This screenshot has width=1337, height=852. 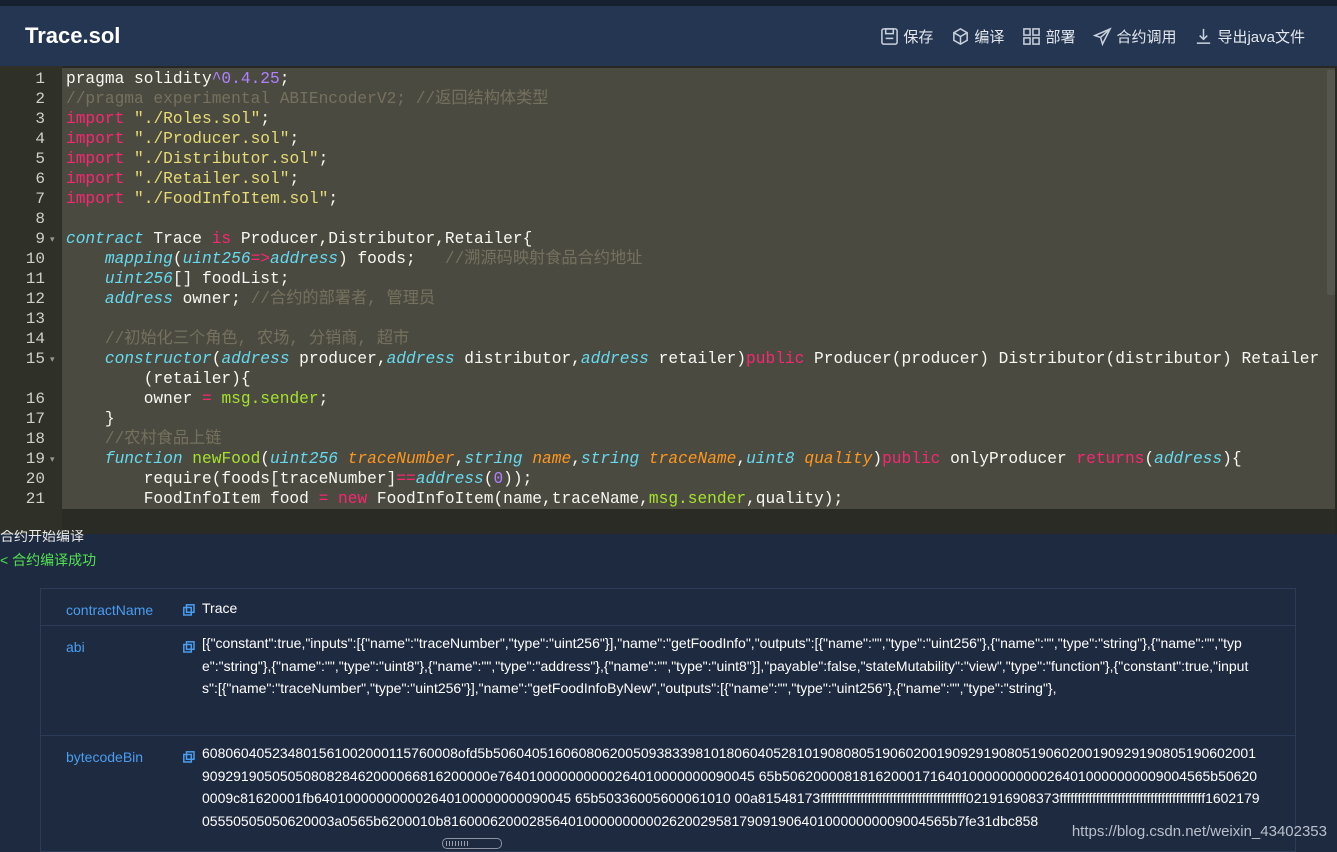 I want to click on horizontal-scroll-handle, so click(x=472, y=843).